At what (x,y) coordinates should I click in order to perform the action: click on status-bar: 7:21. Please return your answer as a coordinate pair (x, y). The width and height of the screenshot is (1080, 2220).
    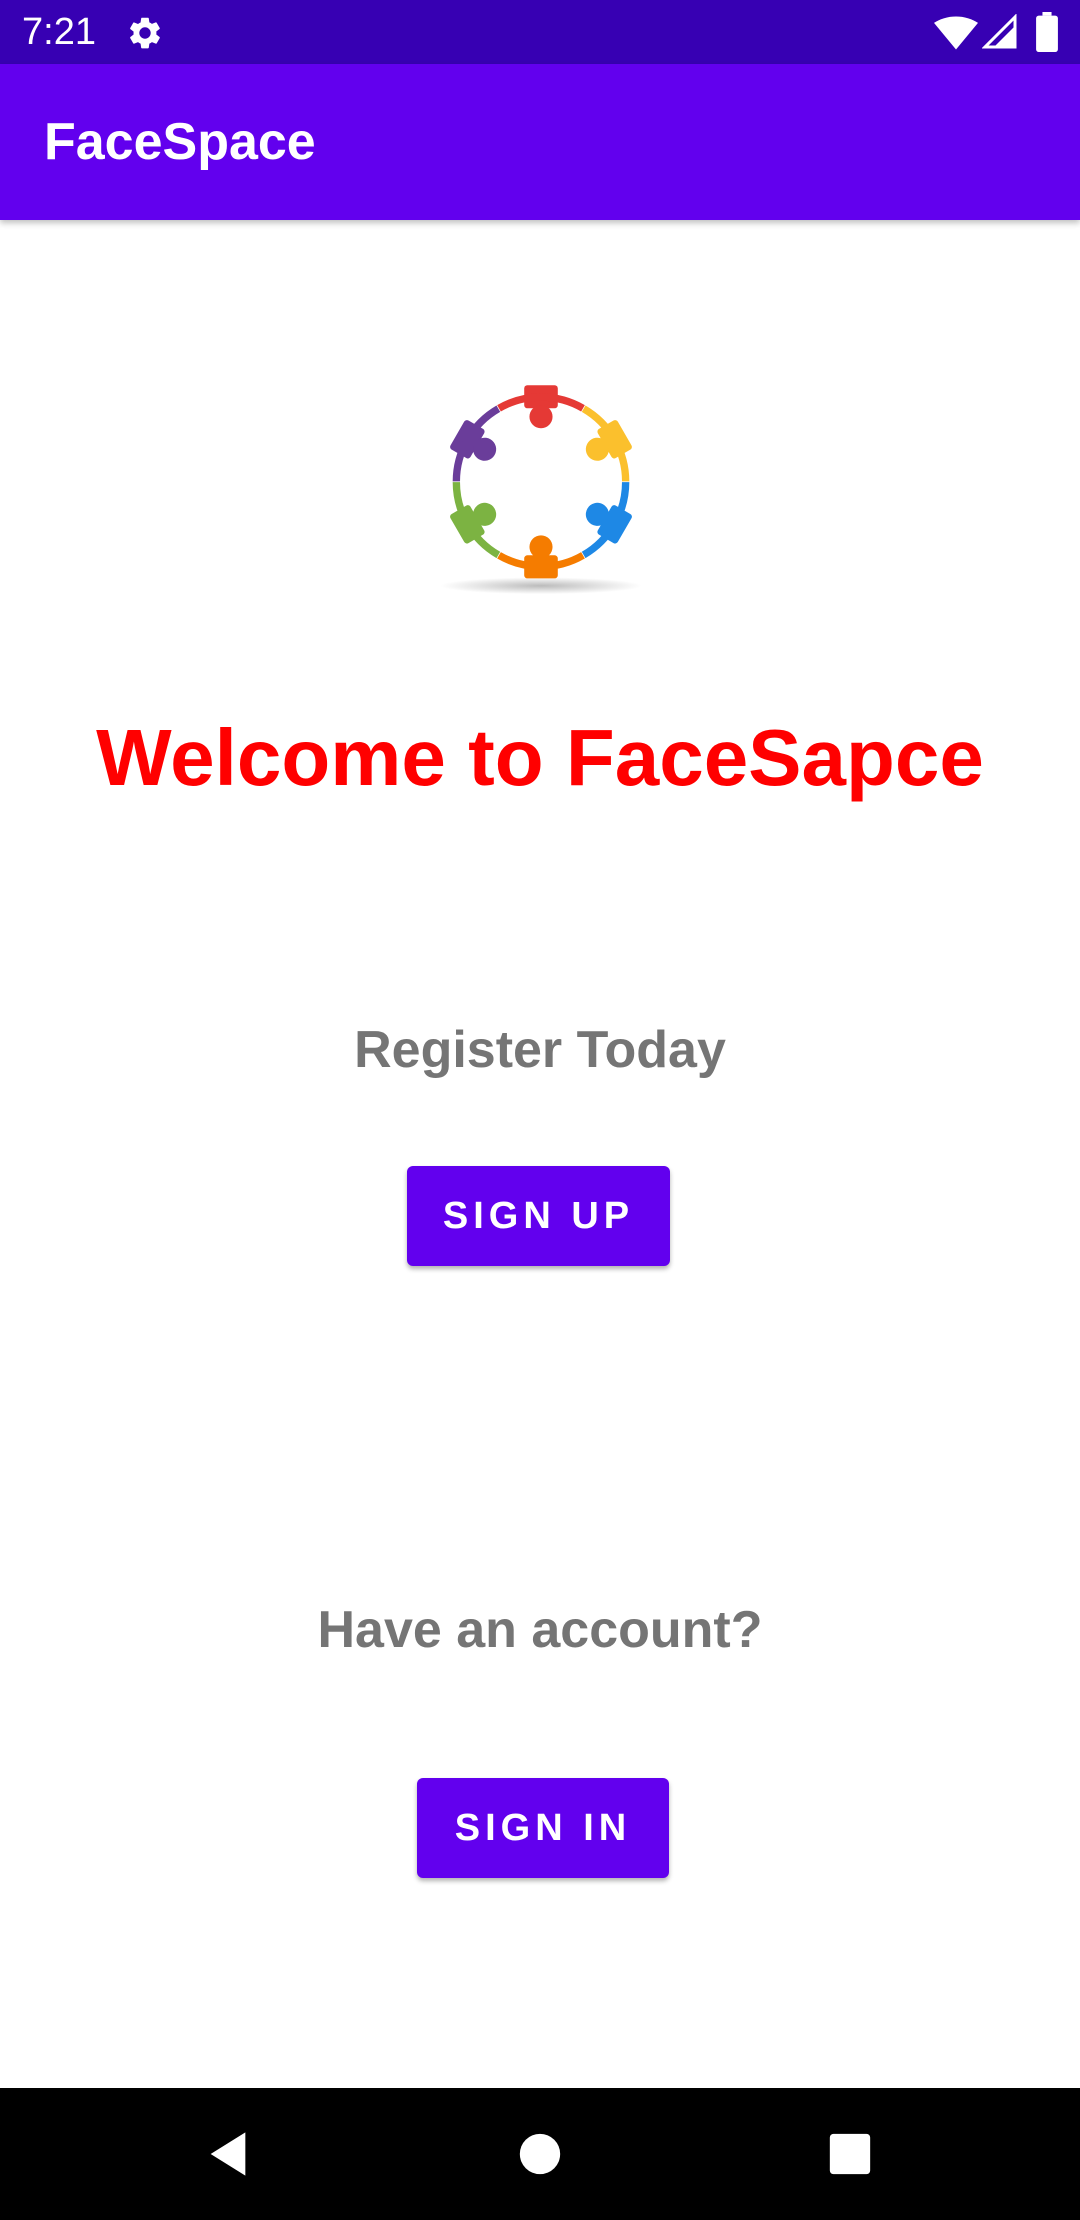
    Looking at the image, I should click on (540, 32).